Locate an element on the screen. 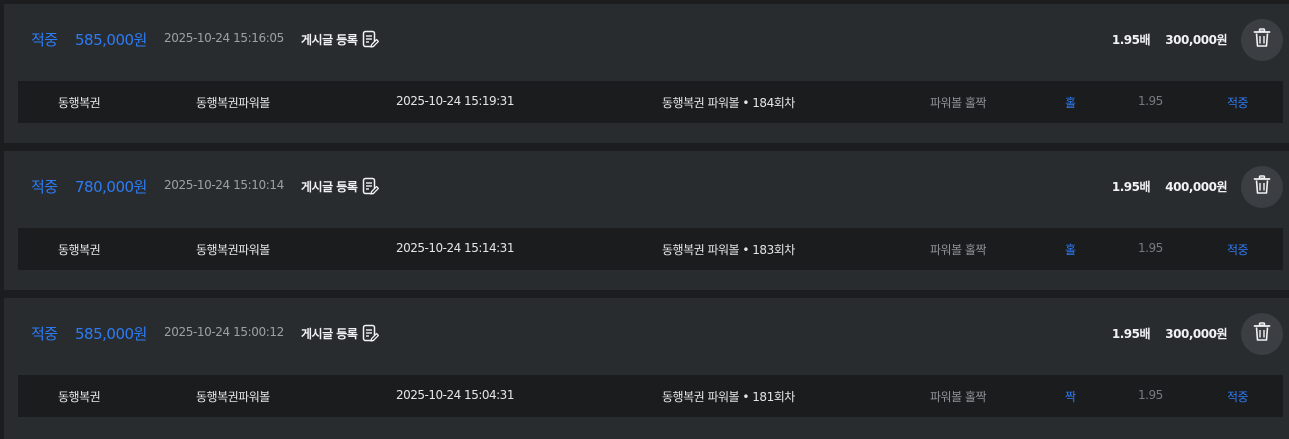 This screenshot has height=439, width=1289. bet-time: 2025-10-24 15:10:14 is located at coordinates (224, 185).